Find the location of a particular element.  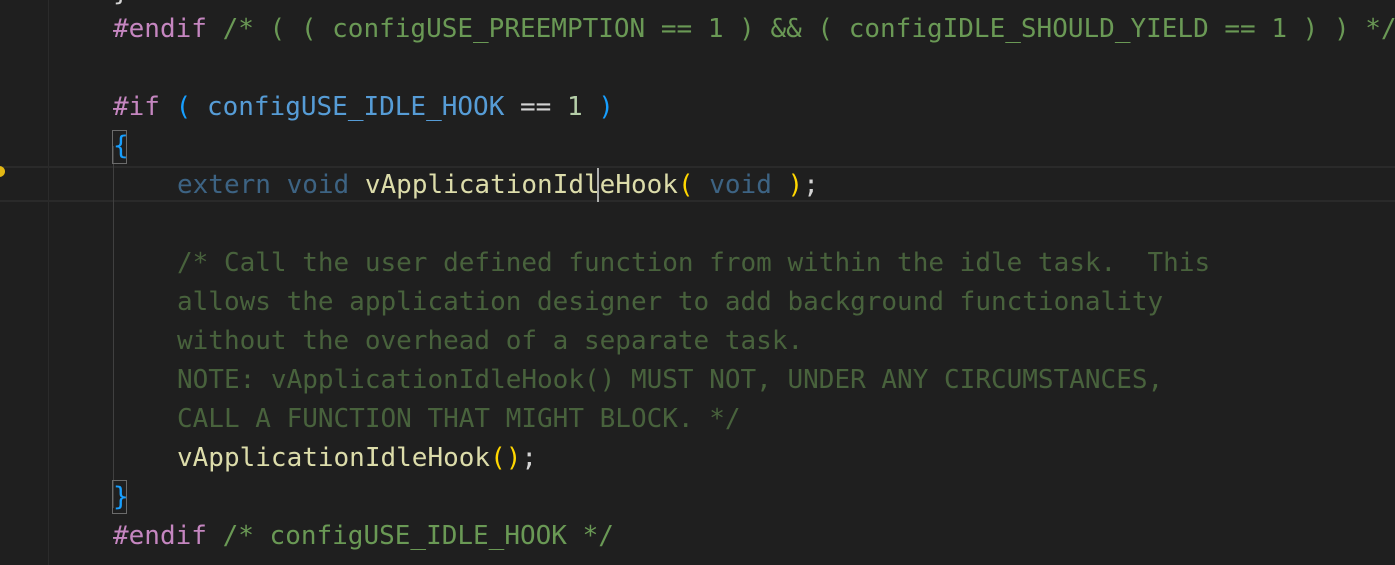

code-line: without the overhead of a separate task. is located at coordinates (697, 341).